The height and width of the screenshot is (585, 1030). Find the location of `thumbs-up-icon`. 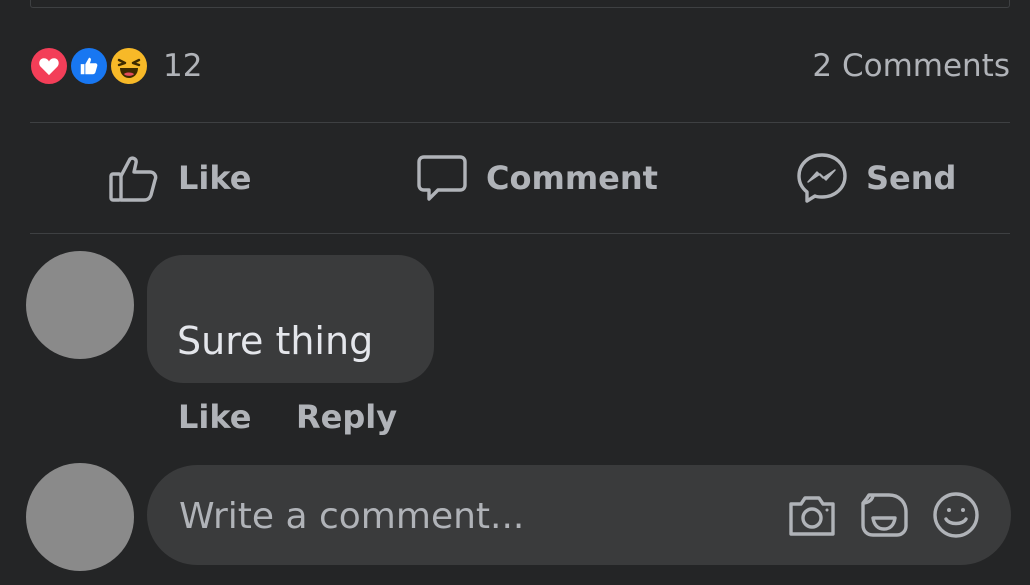

thumbs-up-icon is located at coordinates (133, 179).